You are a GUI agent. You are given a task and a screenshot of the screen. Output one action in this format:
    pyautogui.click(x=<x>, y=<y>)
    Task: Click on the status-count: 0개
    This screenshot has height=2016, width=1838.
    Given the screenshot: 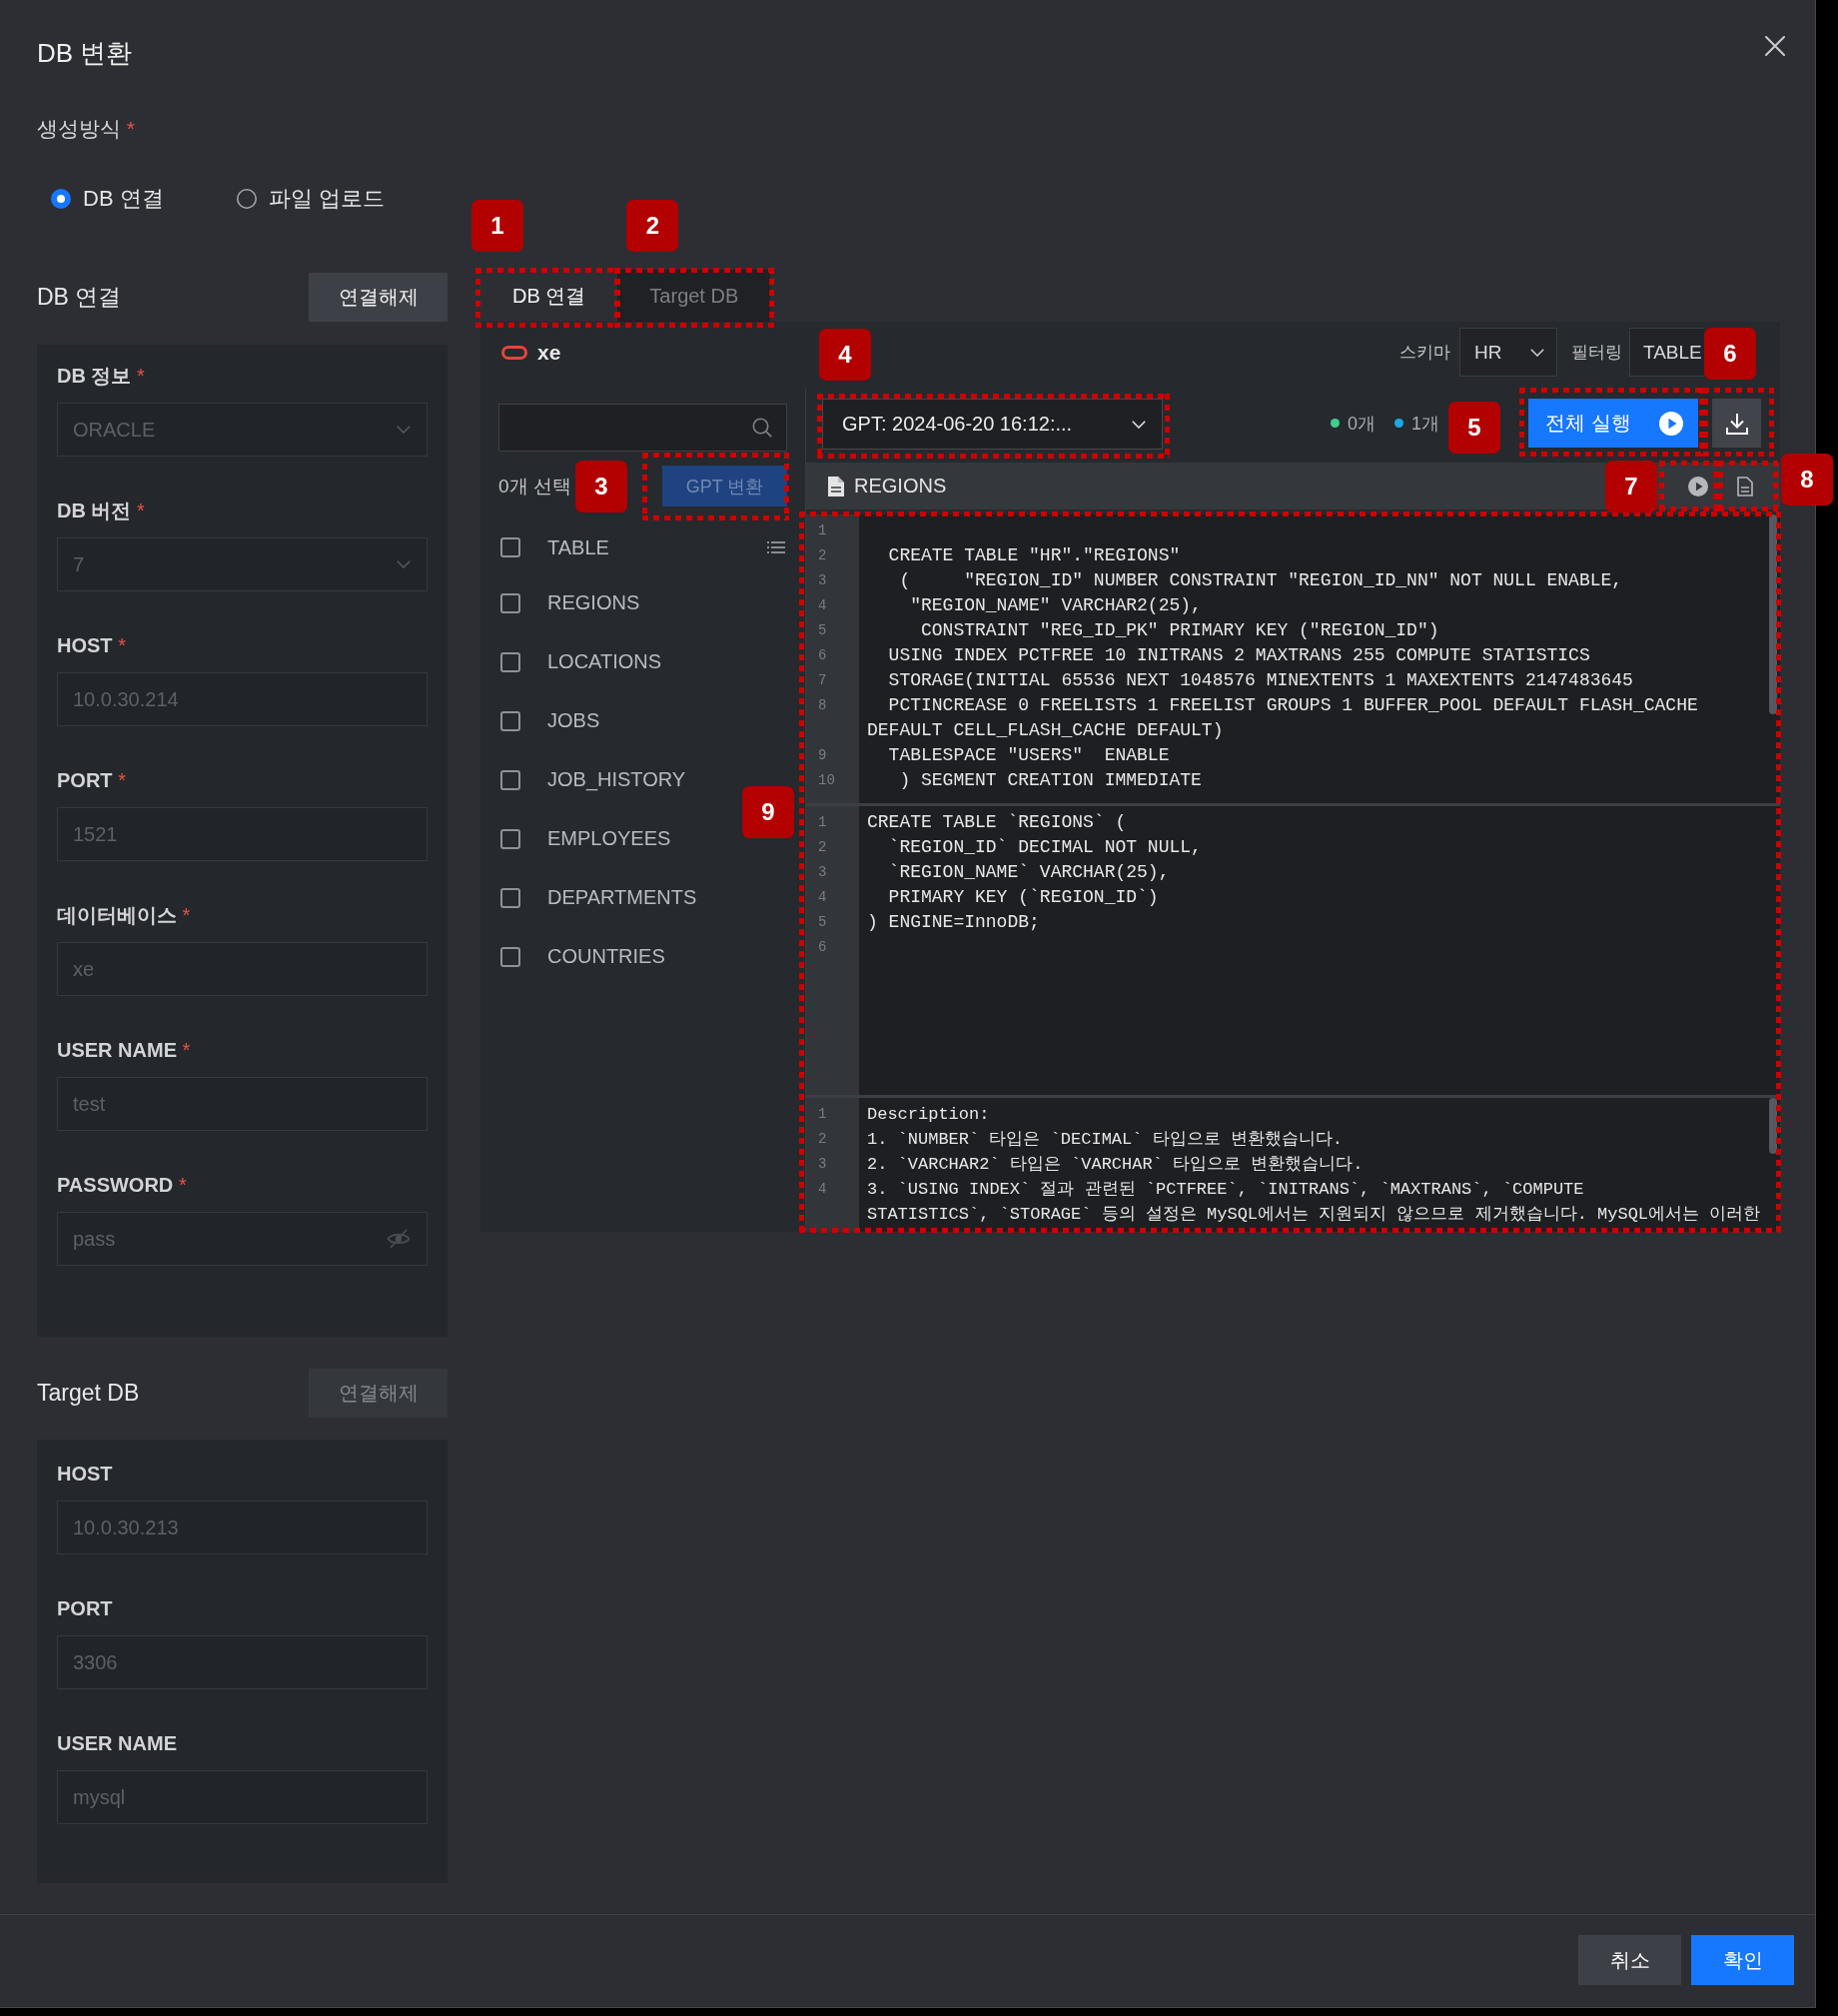 What is the action you would take?
    pyautogui.click(x=1361, y=424)
    